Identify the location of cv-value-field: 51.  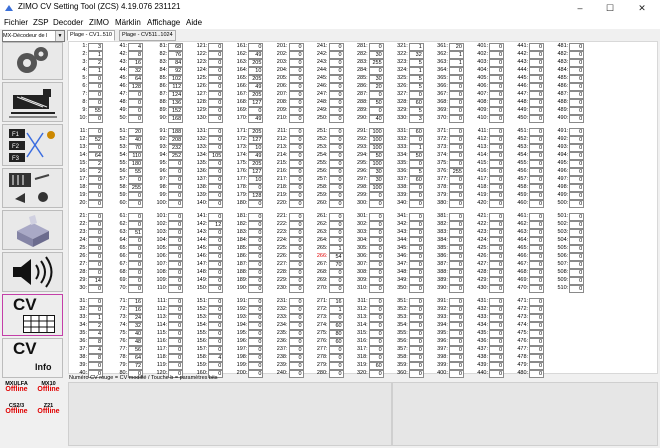
(136, 233).